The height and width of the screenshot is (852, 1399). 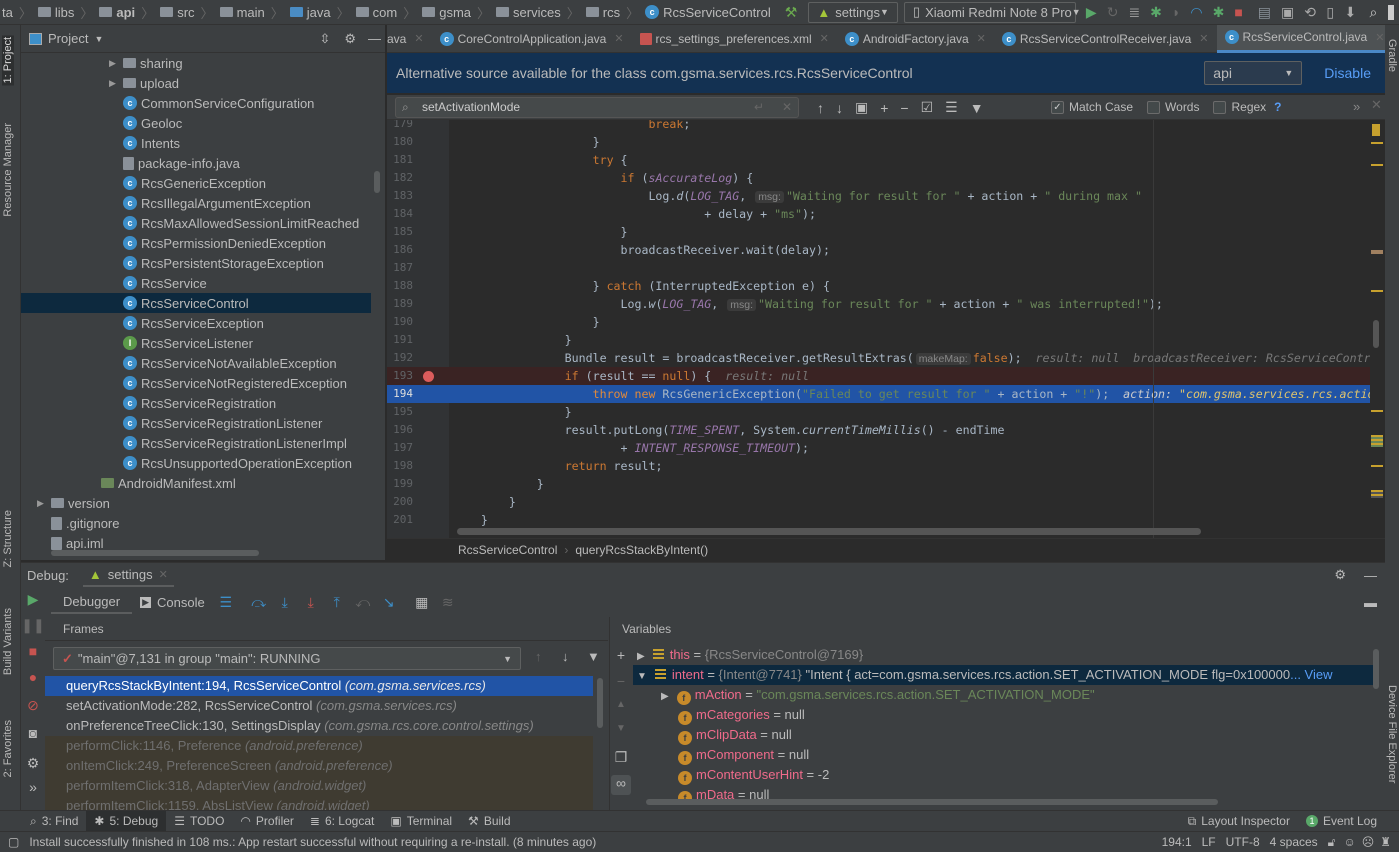 I want to click on terminal-window-icon: ▣, so click(x=1287, y=12).